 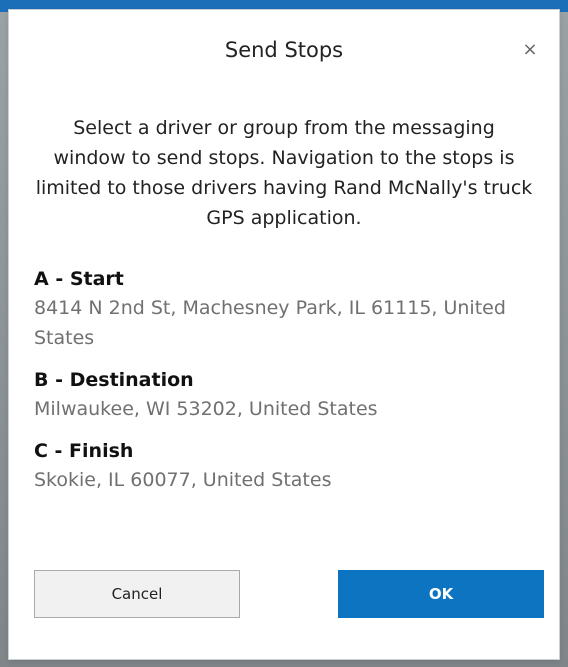 I want to click on dialog-title: Send Stops, so click(x=284, y=50).